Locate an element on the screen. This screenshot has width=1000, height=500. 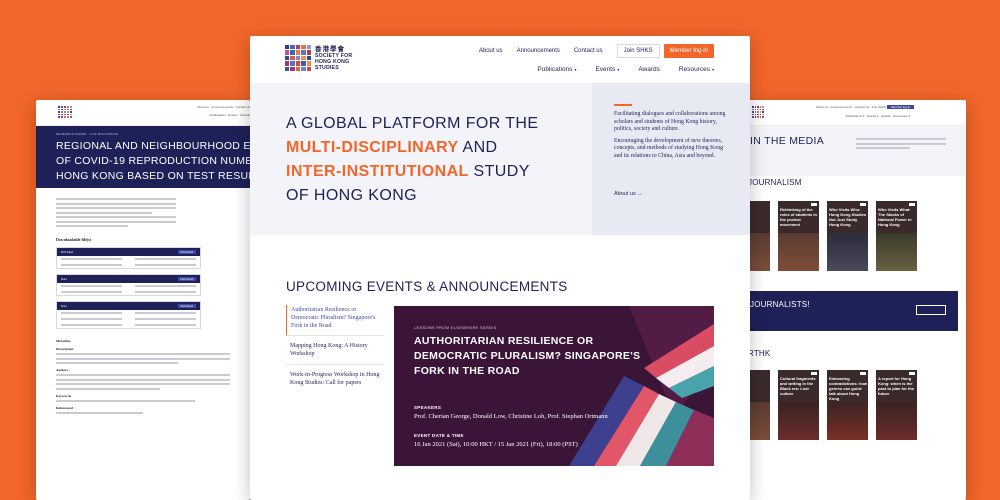
nav-resources: Resources ▾ is located at coordinates (696, 69).